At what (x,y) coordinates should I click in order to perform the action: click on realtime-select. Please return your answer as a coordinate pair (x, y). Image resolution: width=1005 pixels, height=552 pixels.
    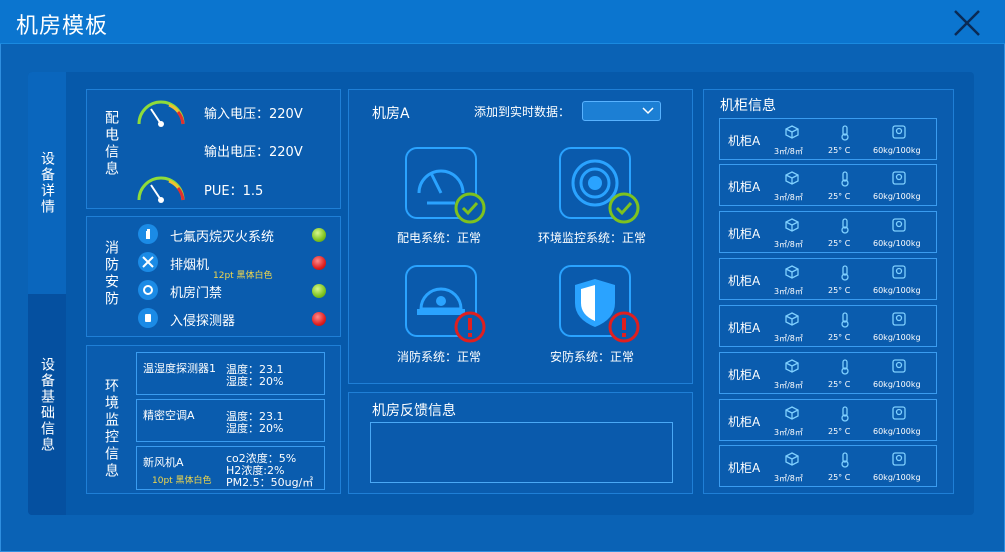
    Looking at the image, I should click on (621, 111).